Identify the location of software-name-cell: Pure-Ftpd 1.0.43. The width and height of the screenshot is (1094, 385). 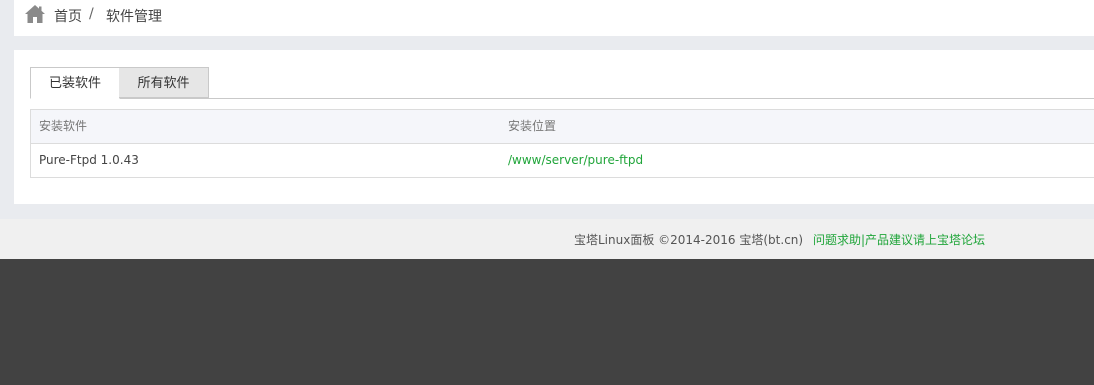
(89, 160).